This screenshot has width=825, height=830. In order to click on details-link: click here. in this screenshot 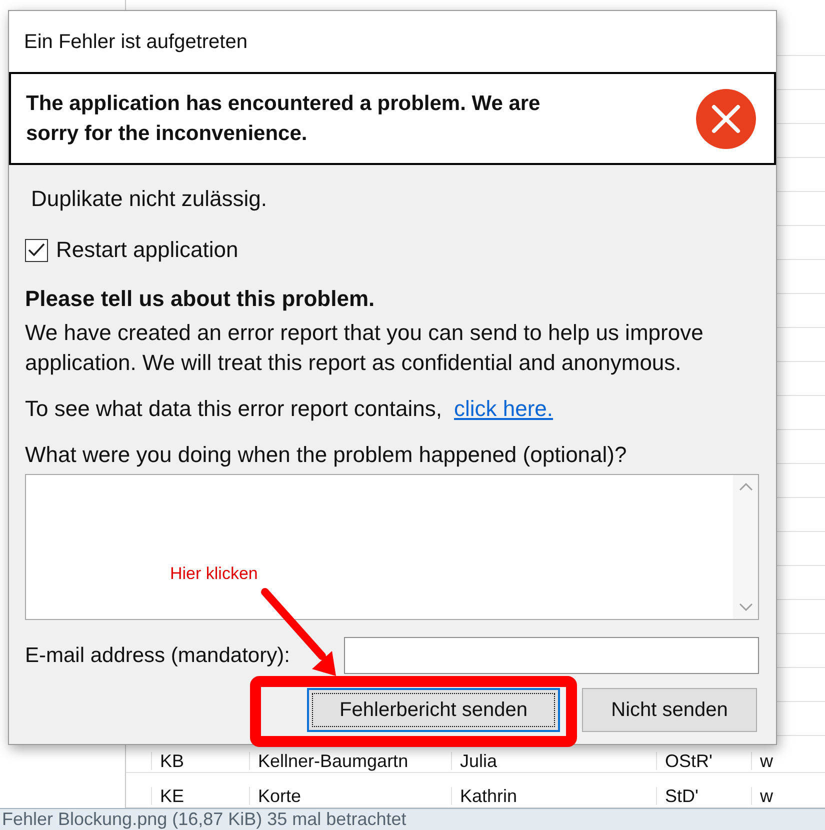, I will do `click(504, 409)`.